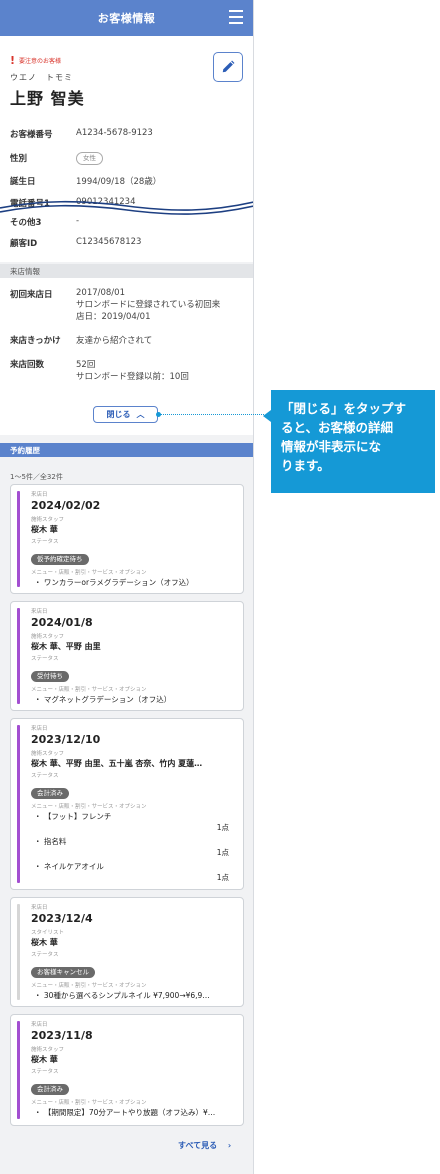  What do you see at coordinates (103, 699) in the screenshot?
I see `menu-item: ・ マグネットグラデーション（オフ込）` at bounding box center [103, 699].